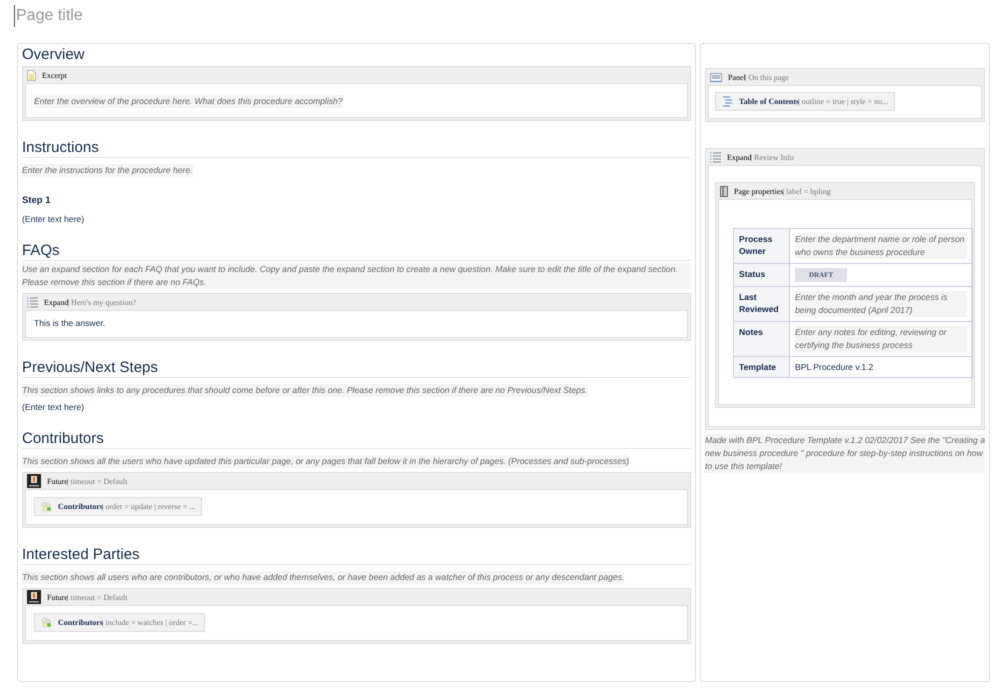 The image size is (999, 697). I want to click on section-heading: FAQs, so click(356, 251).